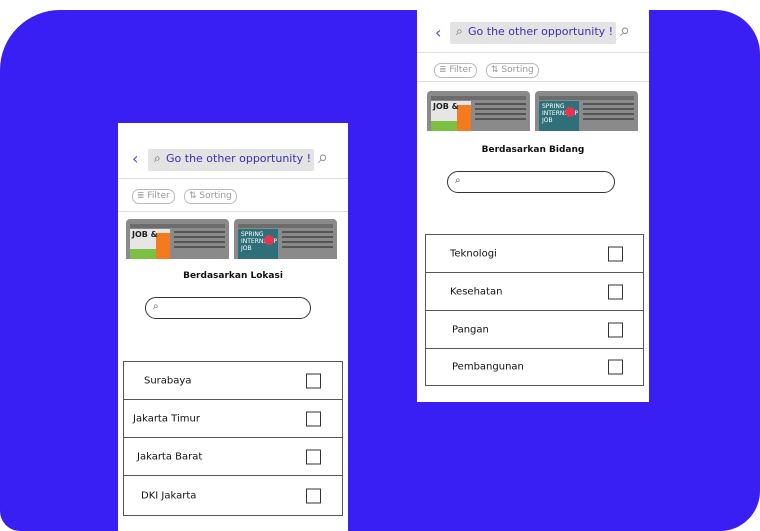 Image resolution: width=760 pixels, height=531 pixels. Describe the element at coordinates (531, 182) in the screenshot. I see `field-search-input: ⌕` at that location.